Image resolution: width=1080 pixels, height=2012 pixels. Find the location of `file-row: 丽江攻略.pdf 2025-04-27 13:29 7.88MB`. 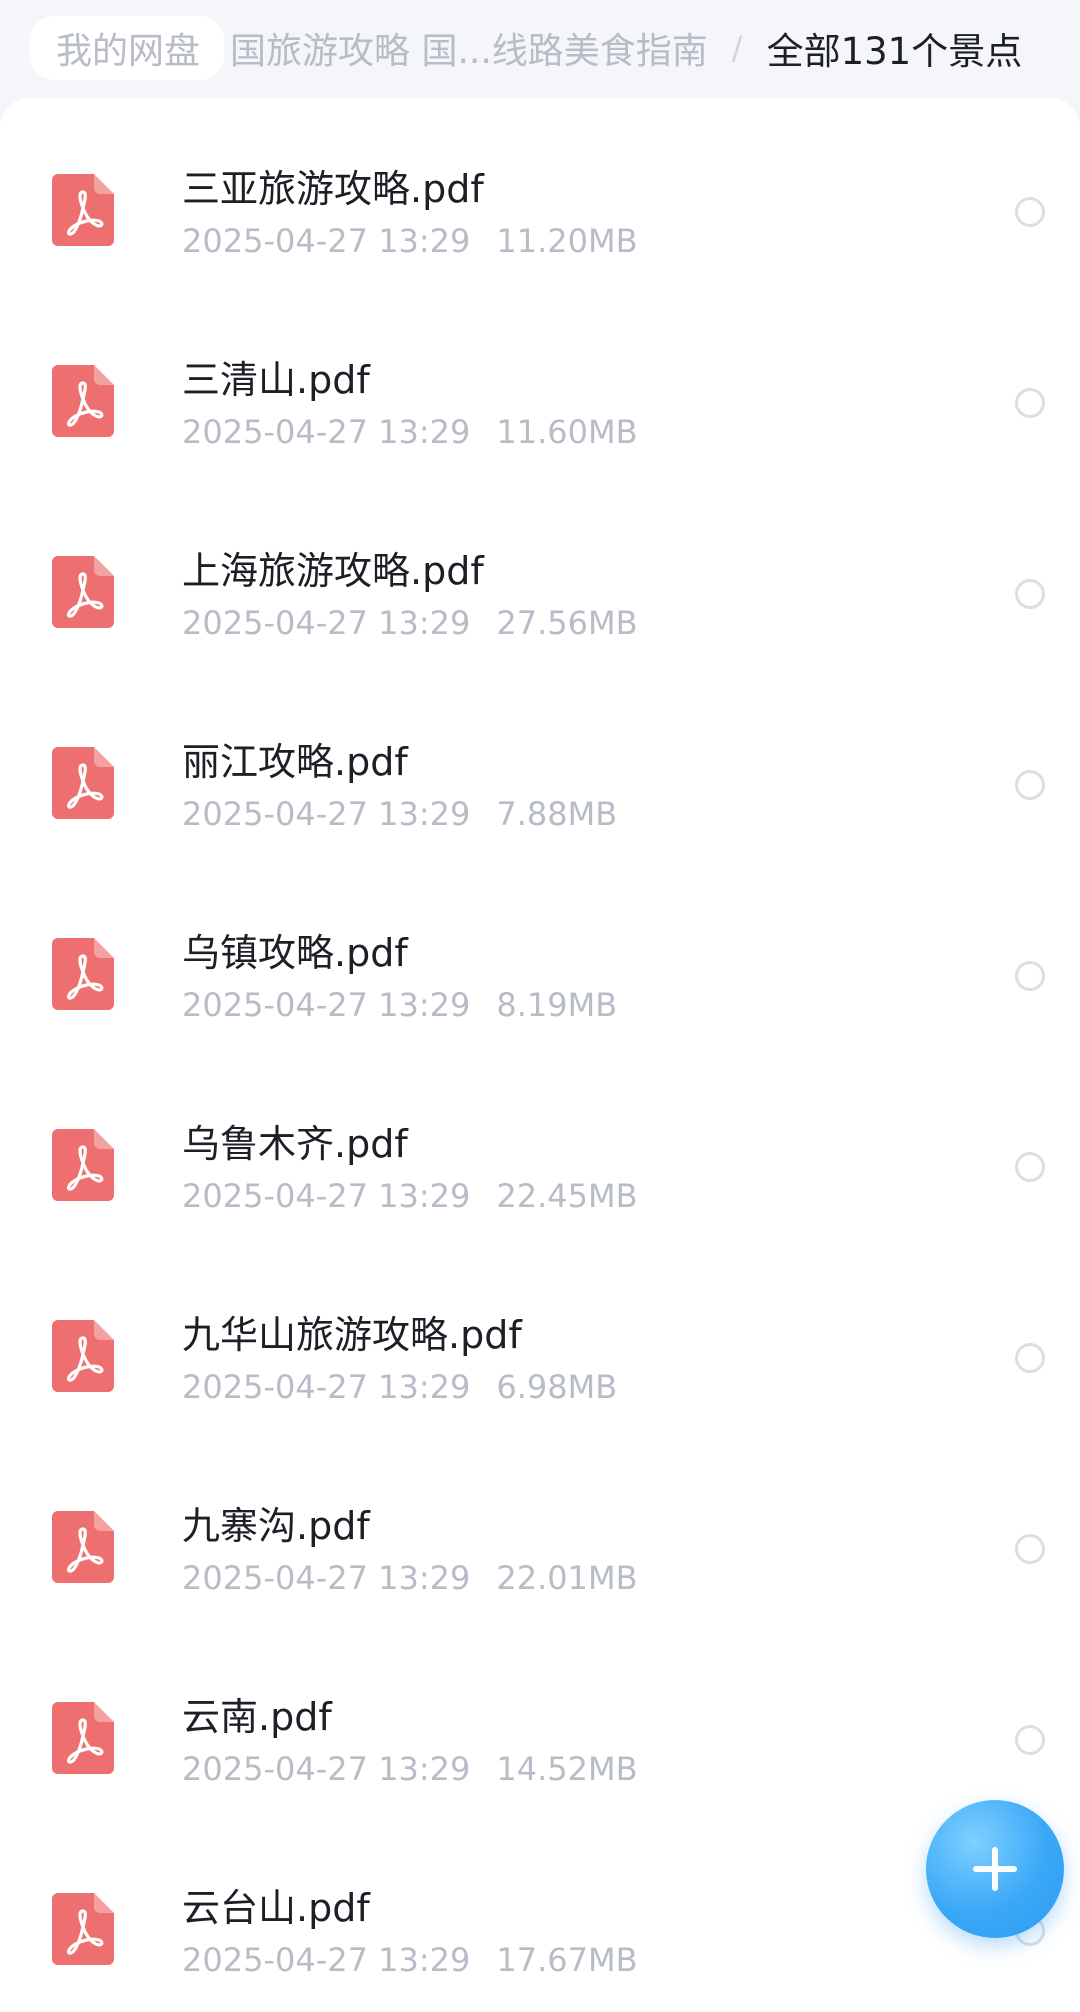

file-row: 丽江攻略.pdf 2025-04-27 13:29 7.88MB is located at coordinates (540, 782).